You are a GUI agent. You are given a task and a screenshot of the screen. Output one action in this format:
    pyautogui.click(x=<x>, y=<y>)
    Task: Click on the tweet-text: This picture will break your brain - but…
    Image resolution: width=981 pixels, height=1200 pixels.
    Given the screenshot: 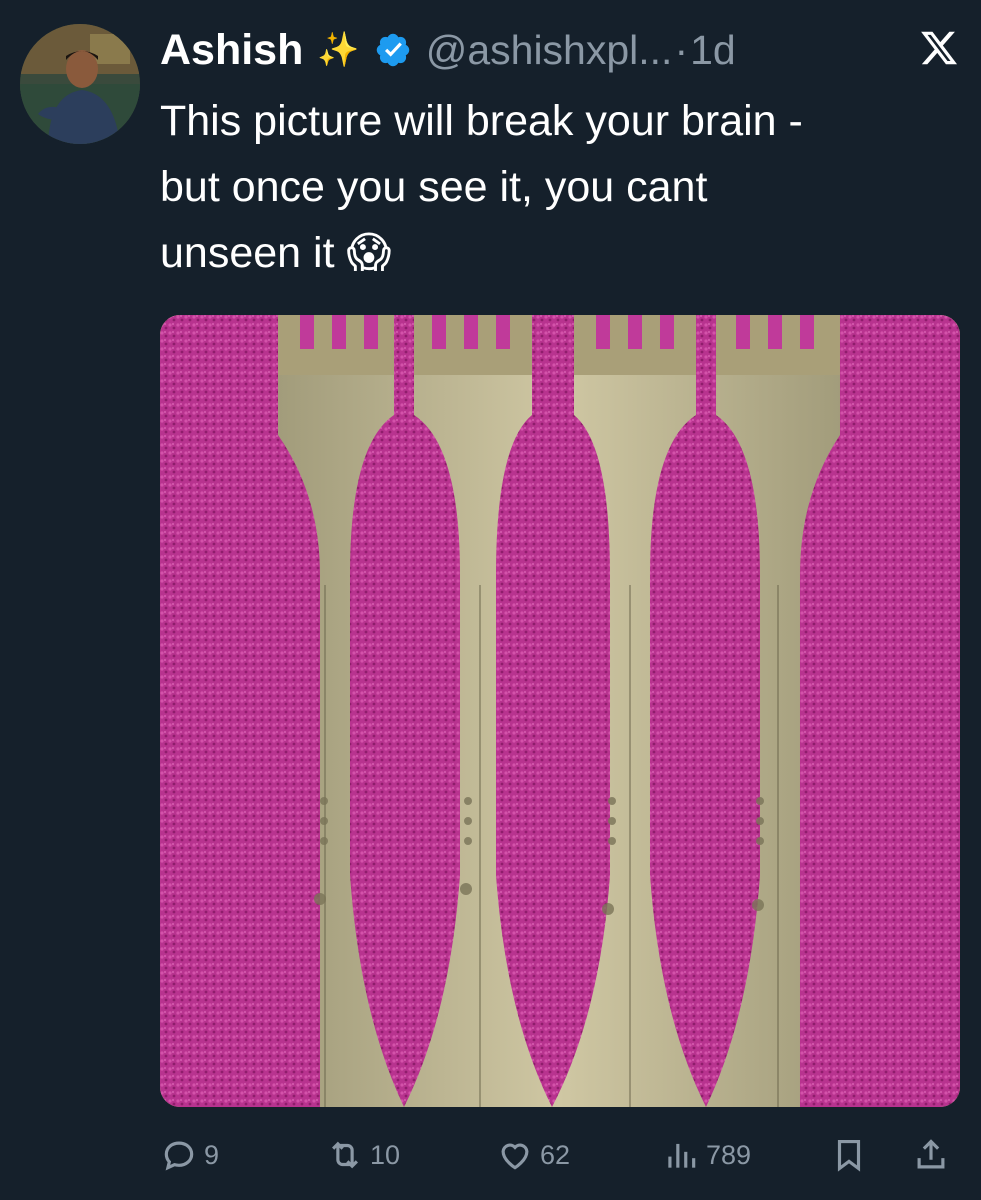 What is the action you would take?
    pyautogui.click(x=560, y=187)
    